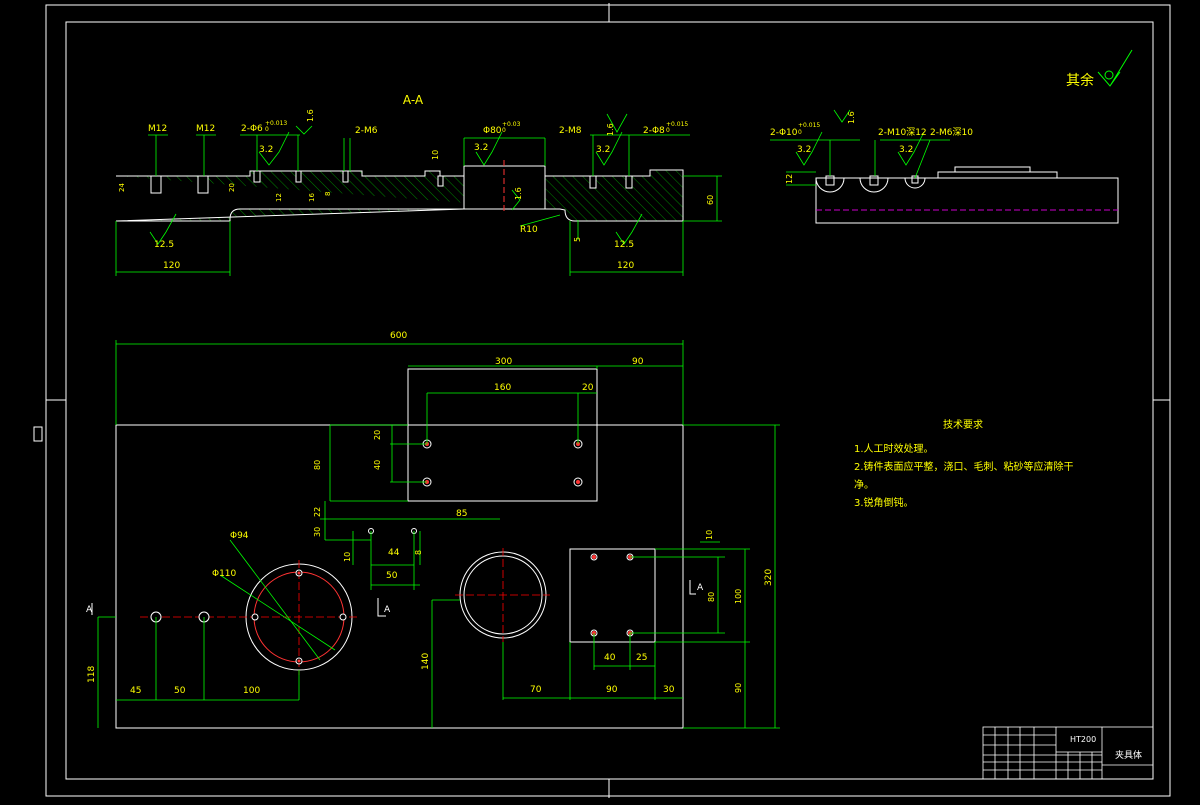 The image size is (1200, 805). Describe the element at coordinates (710, 200) in the screenshot. I see `label-dim-60: 60` at that location.